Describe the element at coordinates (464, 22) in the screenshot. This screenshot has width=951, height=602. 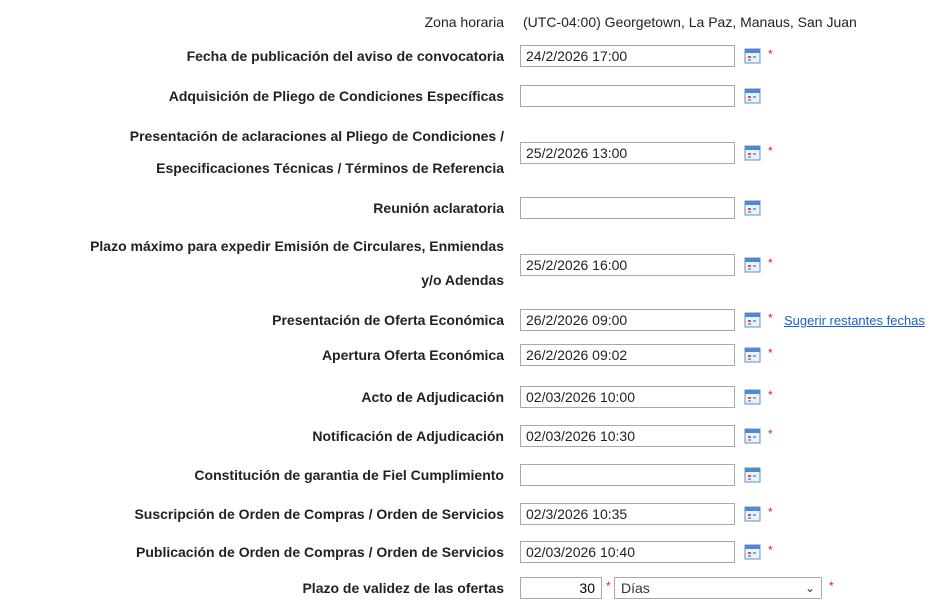
I see `timezone-label: Zona horaria` at that location.